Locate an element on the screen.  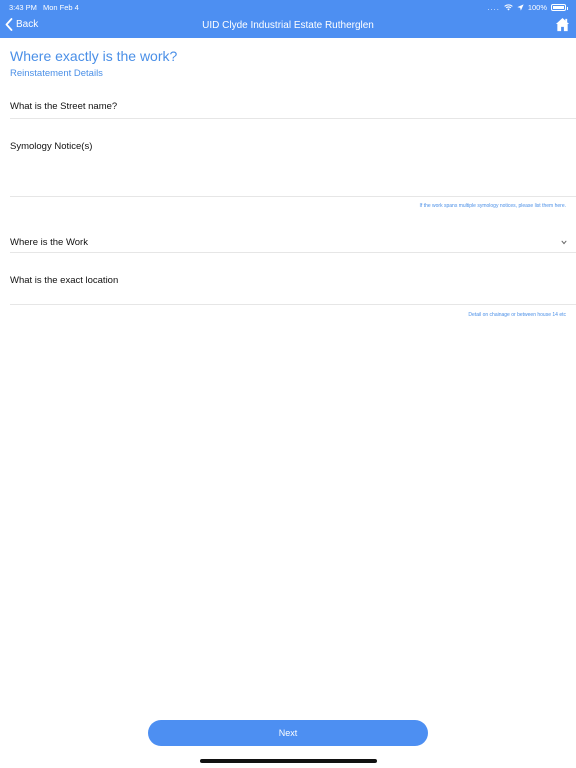
next-button: Next is located at coordinates (288, 733).